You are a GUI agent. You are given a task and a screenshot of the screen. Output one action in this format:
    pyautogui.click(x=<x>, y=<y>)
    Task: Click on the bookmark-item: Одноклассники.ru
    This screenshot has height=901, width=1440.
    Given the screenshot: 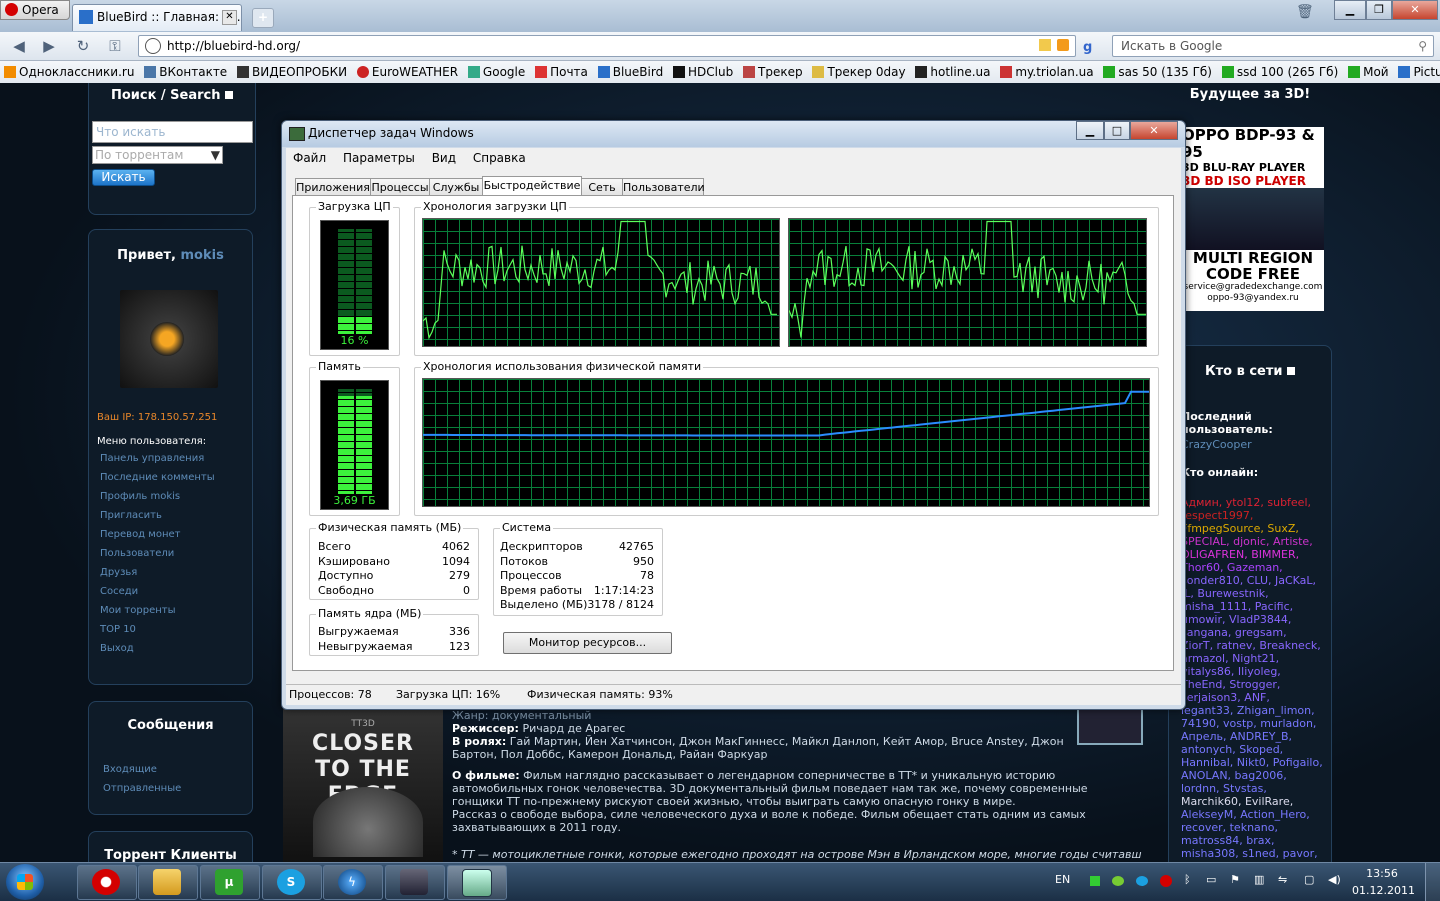 What is the action you would take?
    pyautogui.click(x=69, y=72)
    